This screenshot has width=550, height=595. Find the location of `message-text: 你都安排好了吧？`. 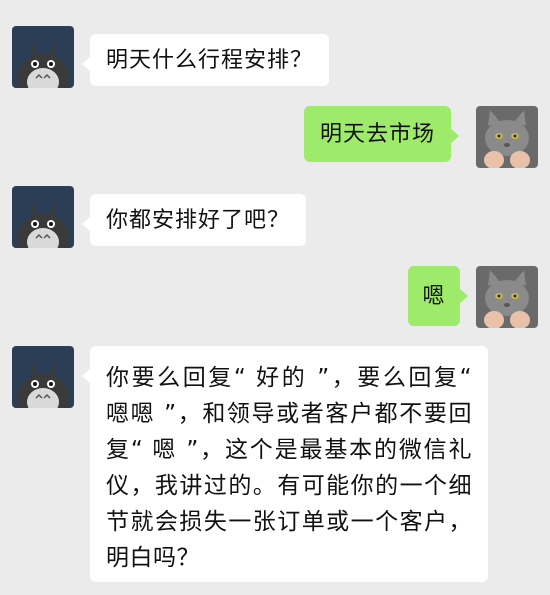

message-text: 你都安排好了吧？ is located at coordinates (198, 220).